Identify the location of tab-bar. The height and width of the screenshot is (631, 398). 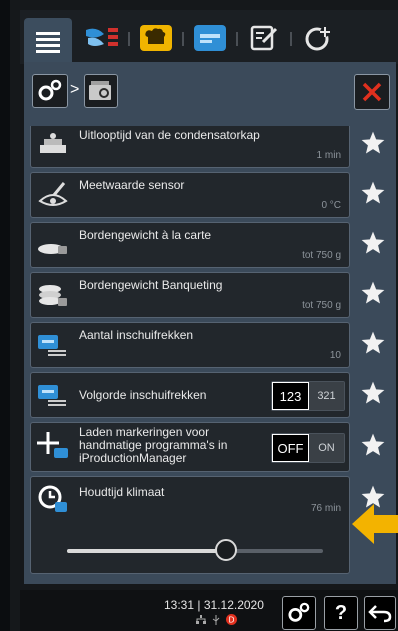
(209, 38).